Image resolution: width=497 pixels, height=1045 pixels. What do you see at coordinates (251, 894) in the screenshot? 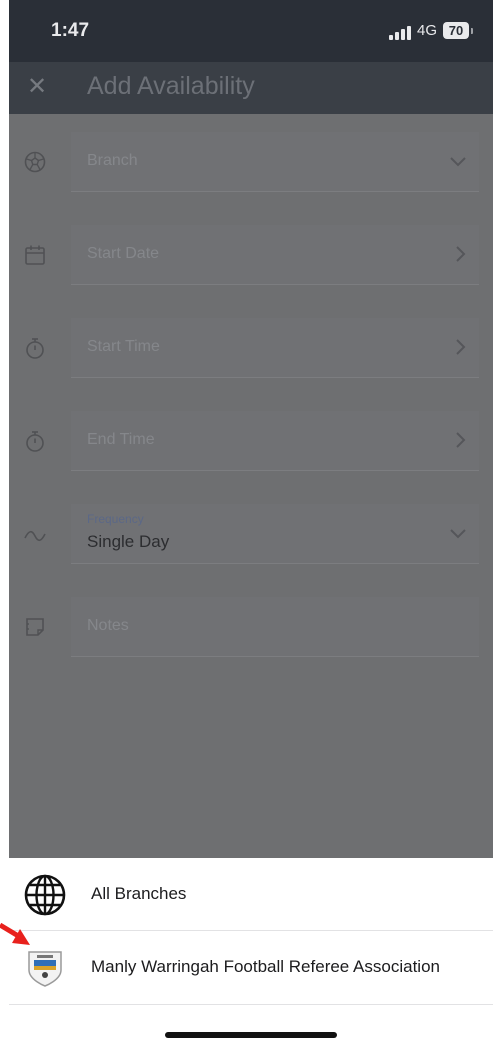
I see `option-all-branches: All Branches` at bounding box center [251, 894].